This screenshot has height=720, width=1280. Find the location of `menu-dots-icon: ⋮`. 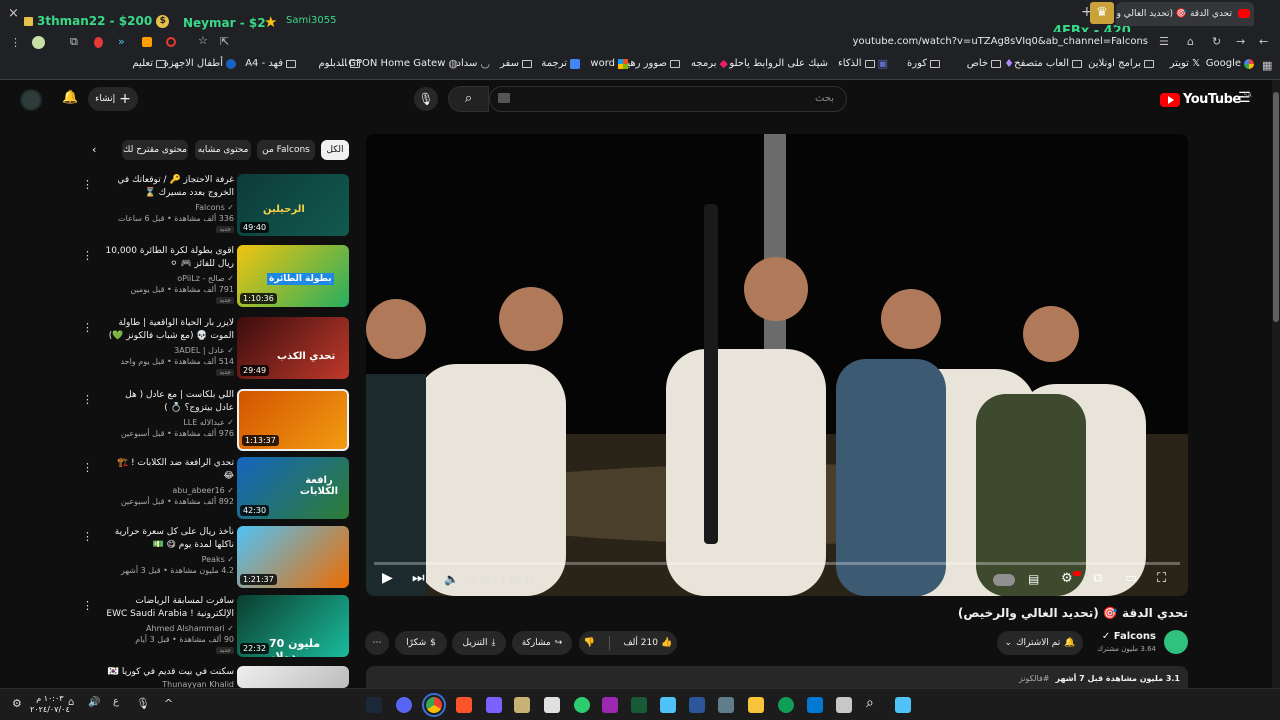

menu-dots-icon: ⋮ is located at coordinates (15, 42).